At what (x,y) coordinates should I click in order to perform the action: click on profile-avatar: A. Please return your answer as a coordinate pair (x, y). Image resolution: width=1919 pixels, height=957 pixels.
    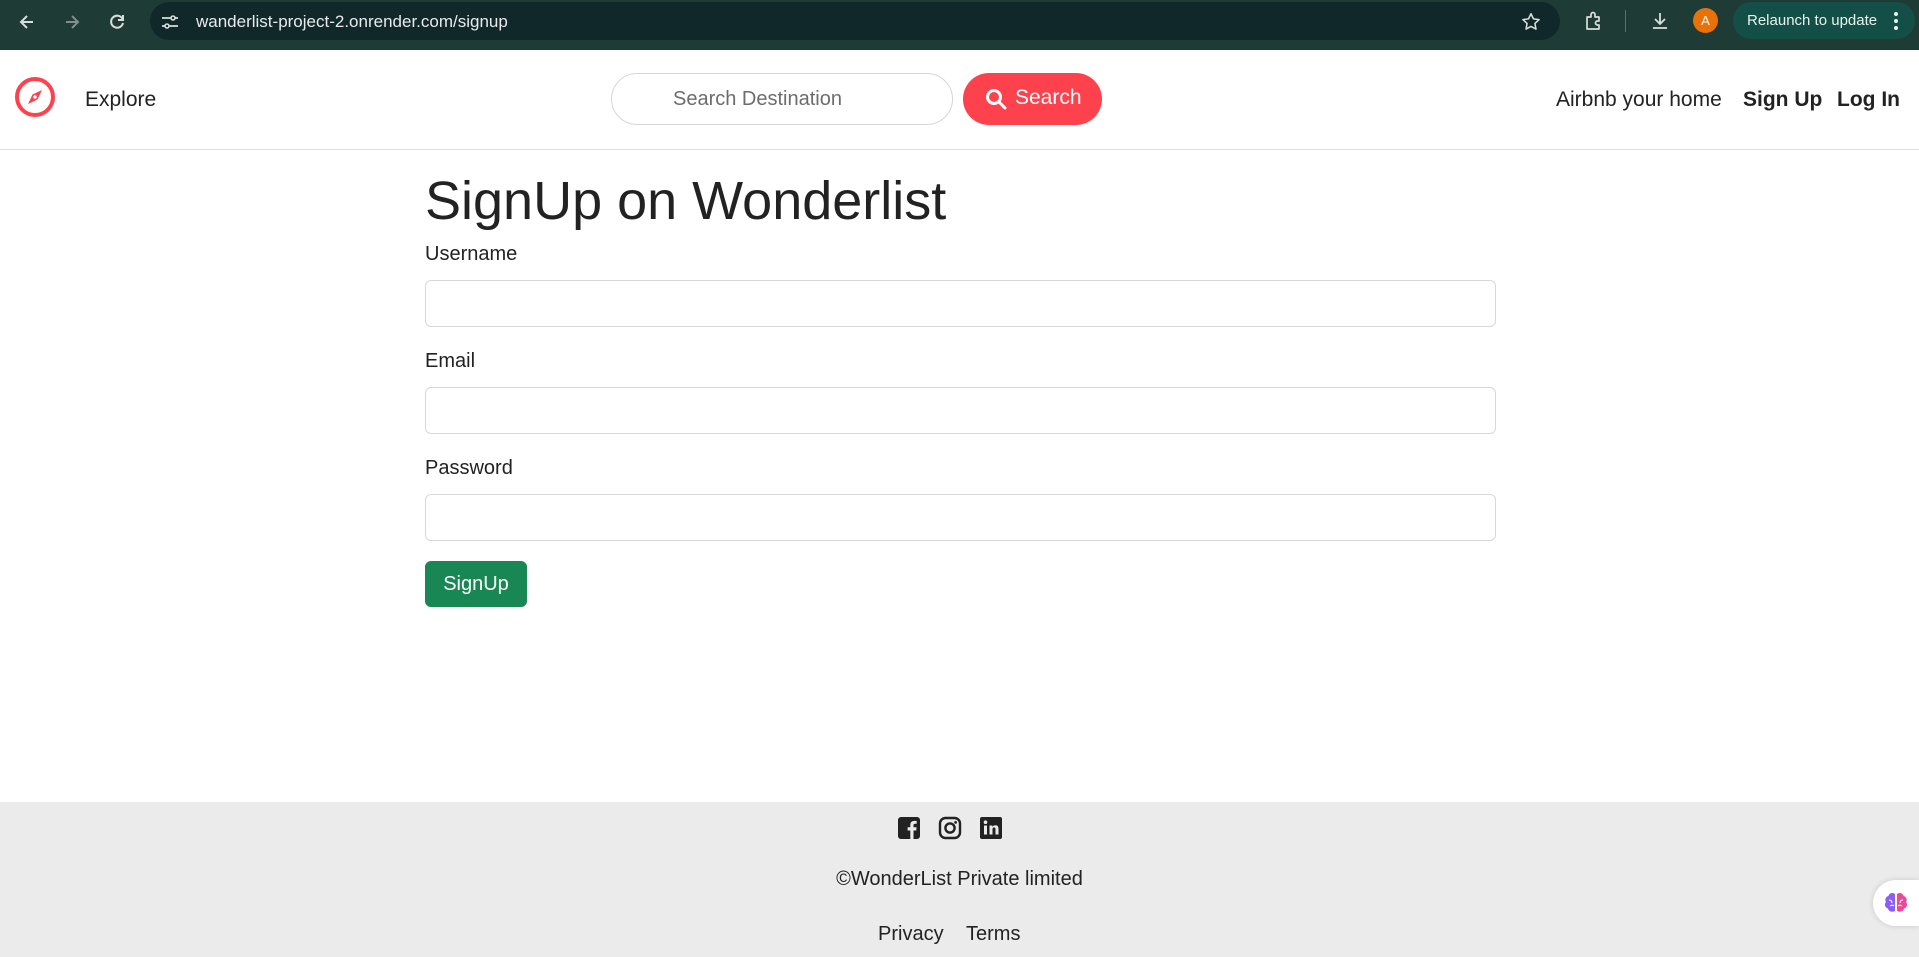
    Looking at the image, I should click on (1705, 20).